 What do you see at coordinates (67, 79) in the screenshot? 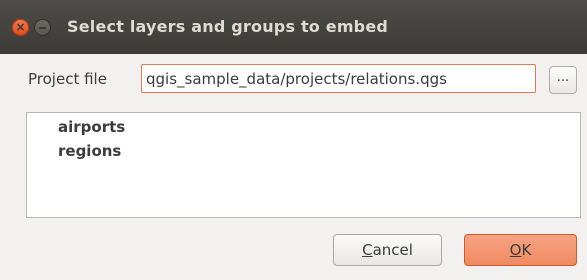
I see `project-file-label: Project file` at bounding box center [67, 79].